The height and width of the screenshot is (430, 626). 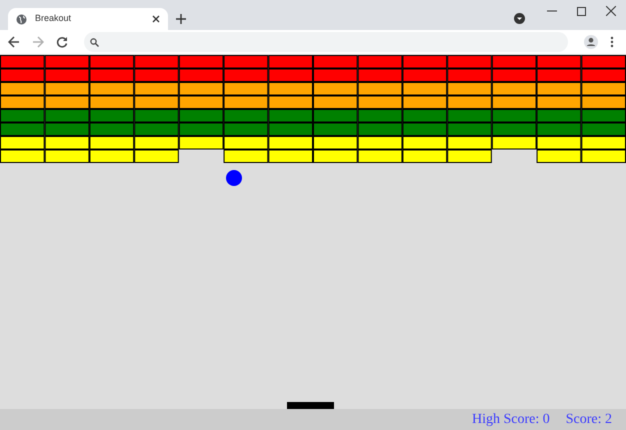 What do you see at coordinates (234, 178) in the screenshot?
I see `ball` at bounding box center [234, 178].